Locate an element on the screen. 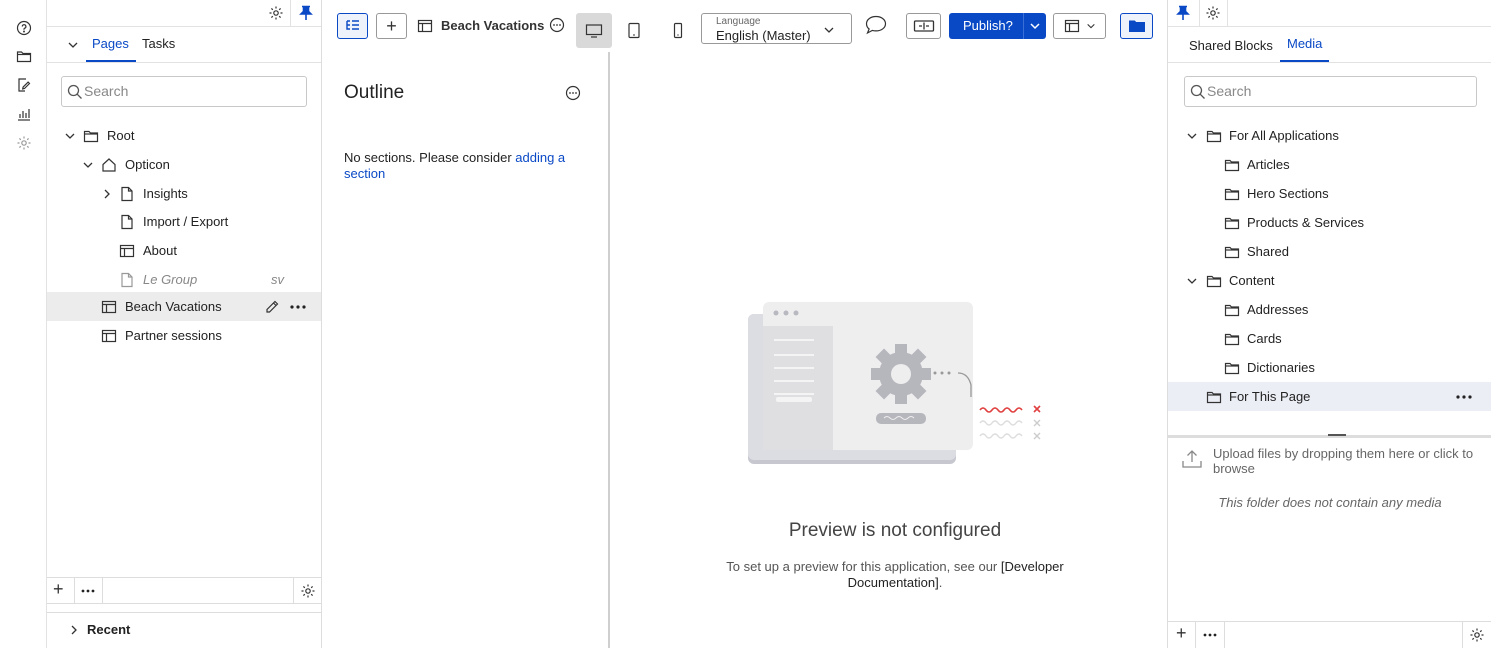  media-folder-item: For This Page is located at coordinates (1329, 396).